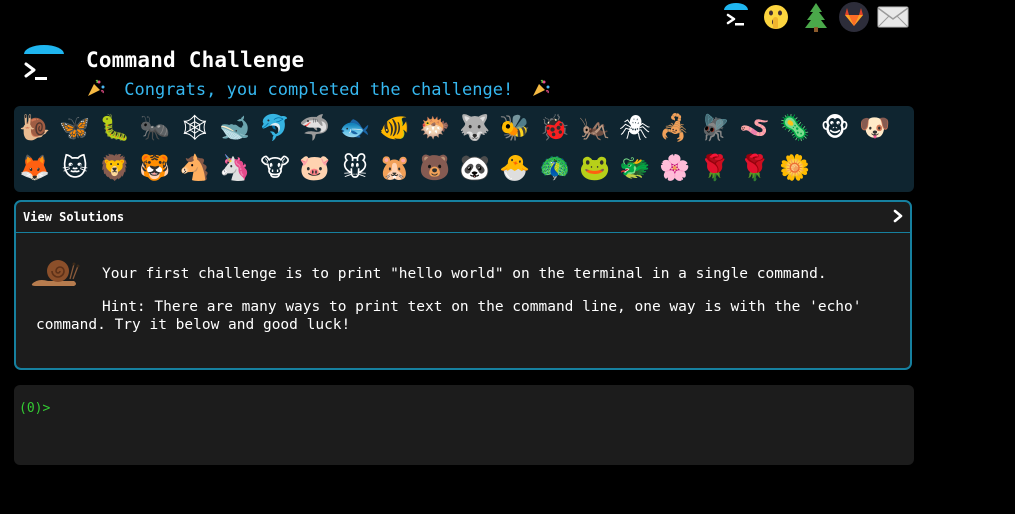  What do you see at coordinates (875, 128) in the screenshot?
I see `dog-icon: 🐶` at bounding box center [875, 128].